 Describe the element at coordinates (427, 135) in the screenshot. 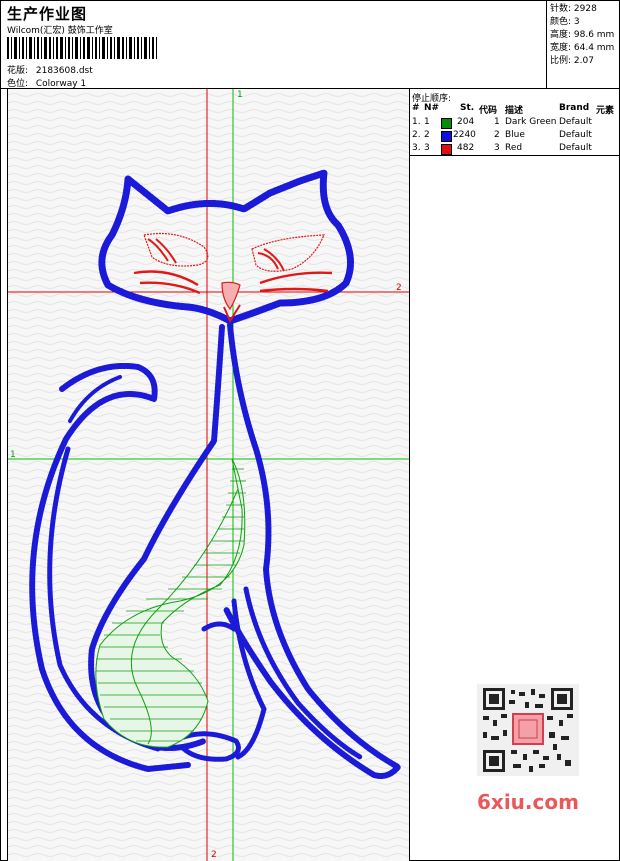

I see `row-number: 2` at that location.